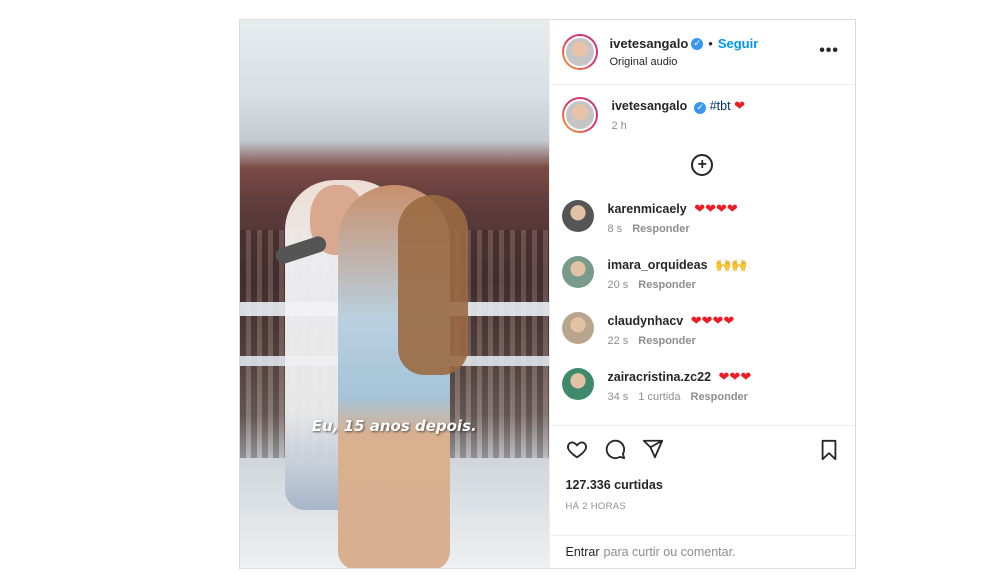  Describe the element at coordinates (618, 285) in the screenshot. I see `comment-time: 20 s` at that location.